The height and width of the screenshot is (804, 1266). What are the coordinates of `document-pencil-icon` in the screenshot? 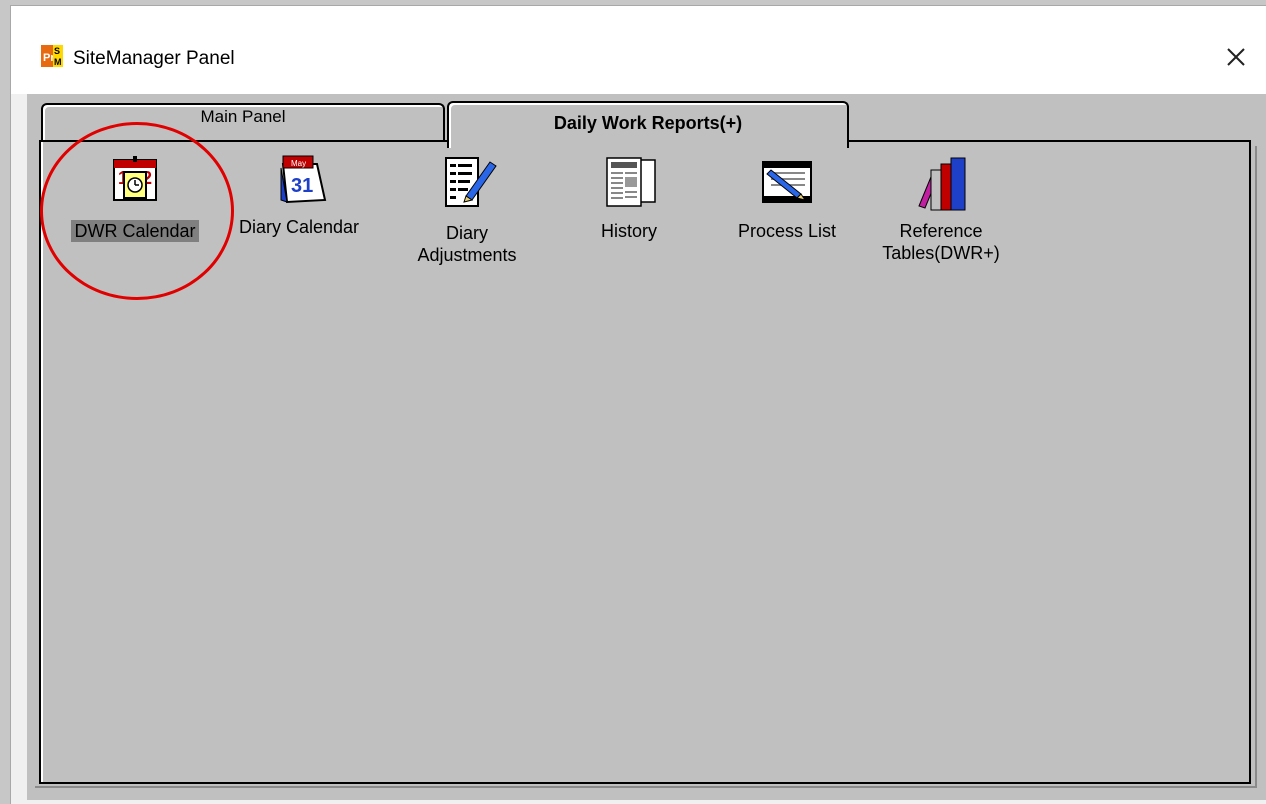 It's located at (471, 182).